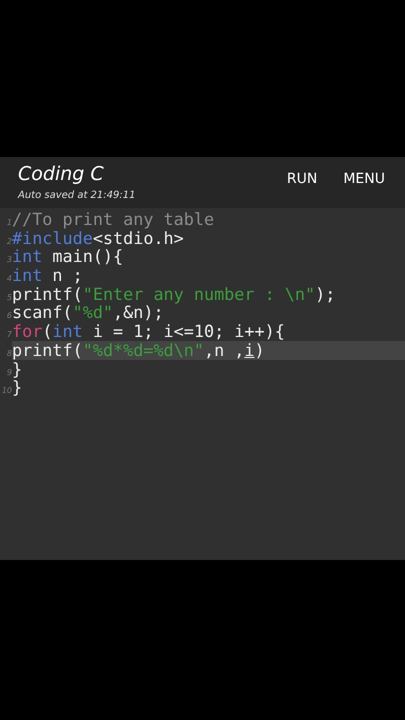 This screenshot has height=720, width=405. Describe the element at coordinates (88, 312) in the screenshot. I see `code-line: scanf("%d",&n);` at that location.